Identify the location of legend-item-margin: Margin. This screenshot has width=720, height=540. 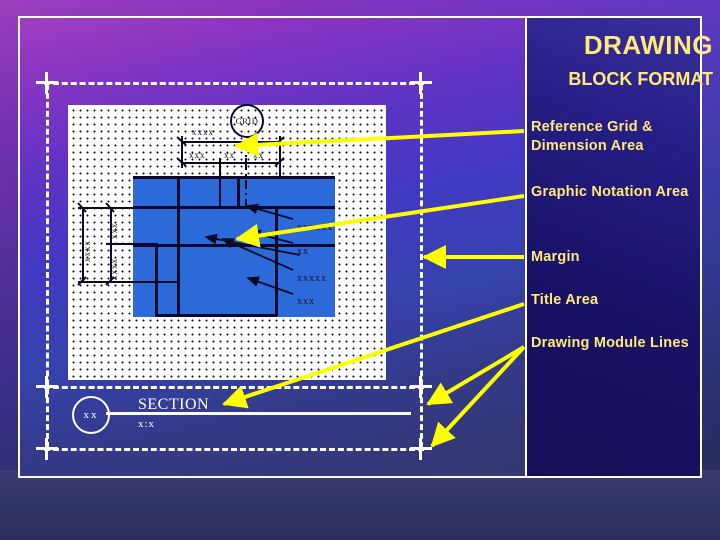
(555, 257).